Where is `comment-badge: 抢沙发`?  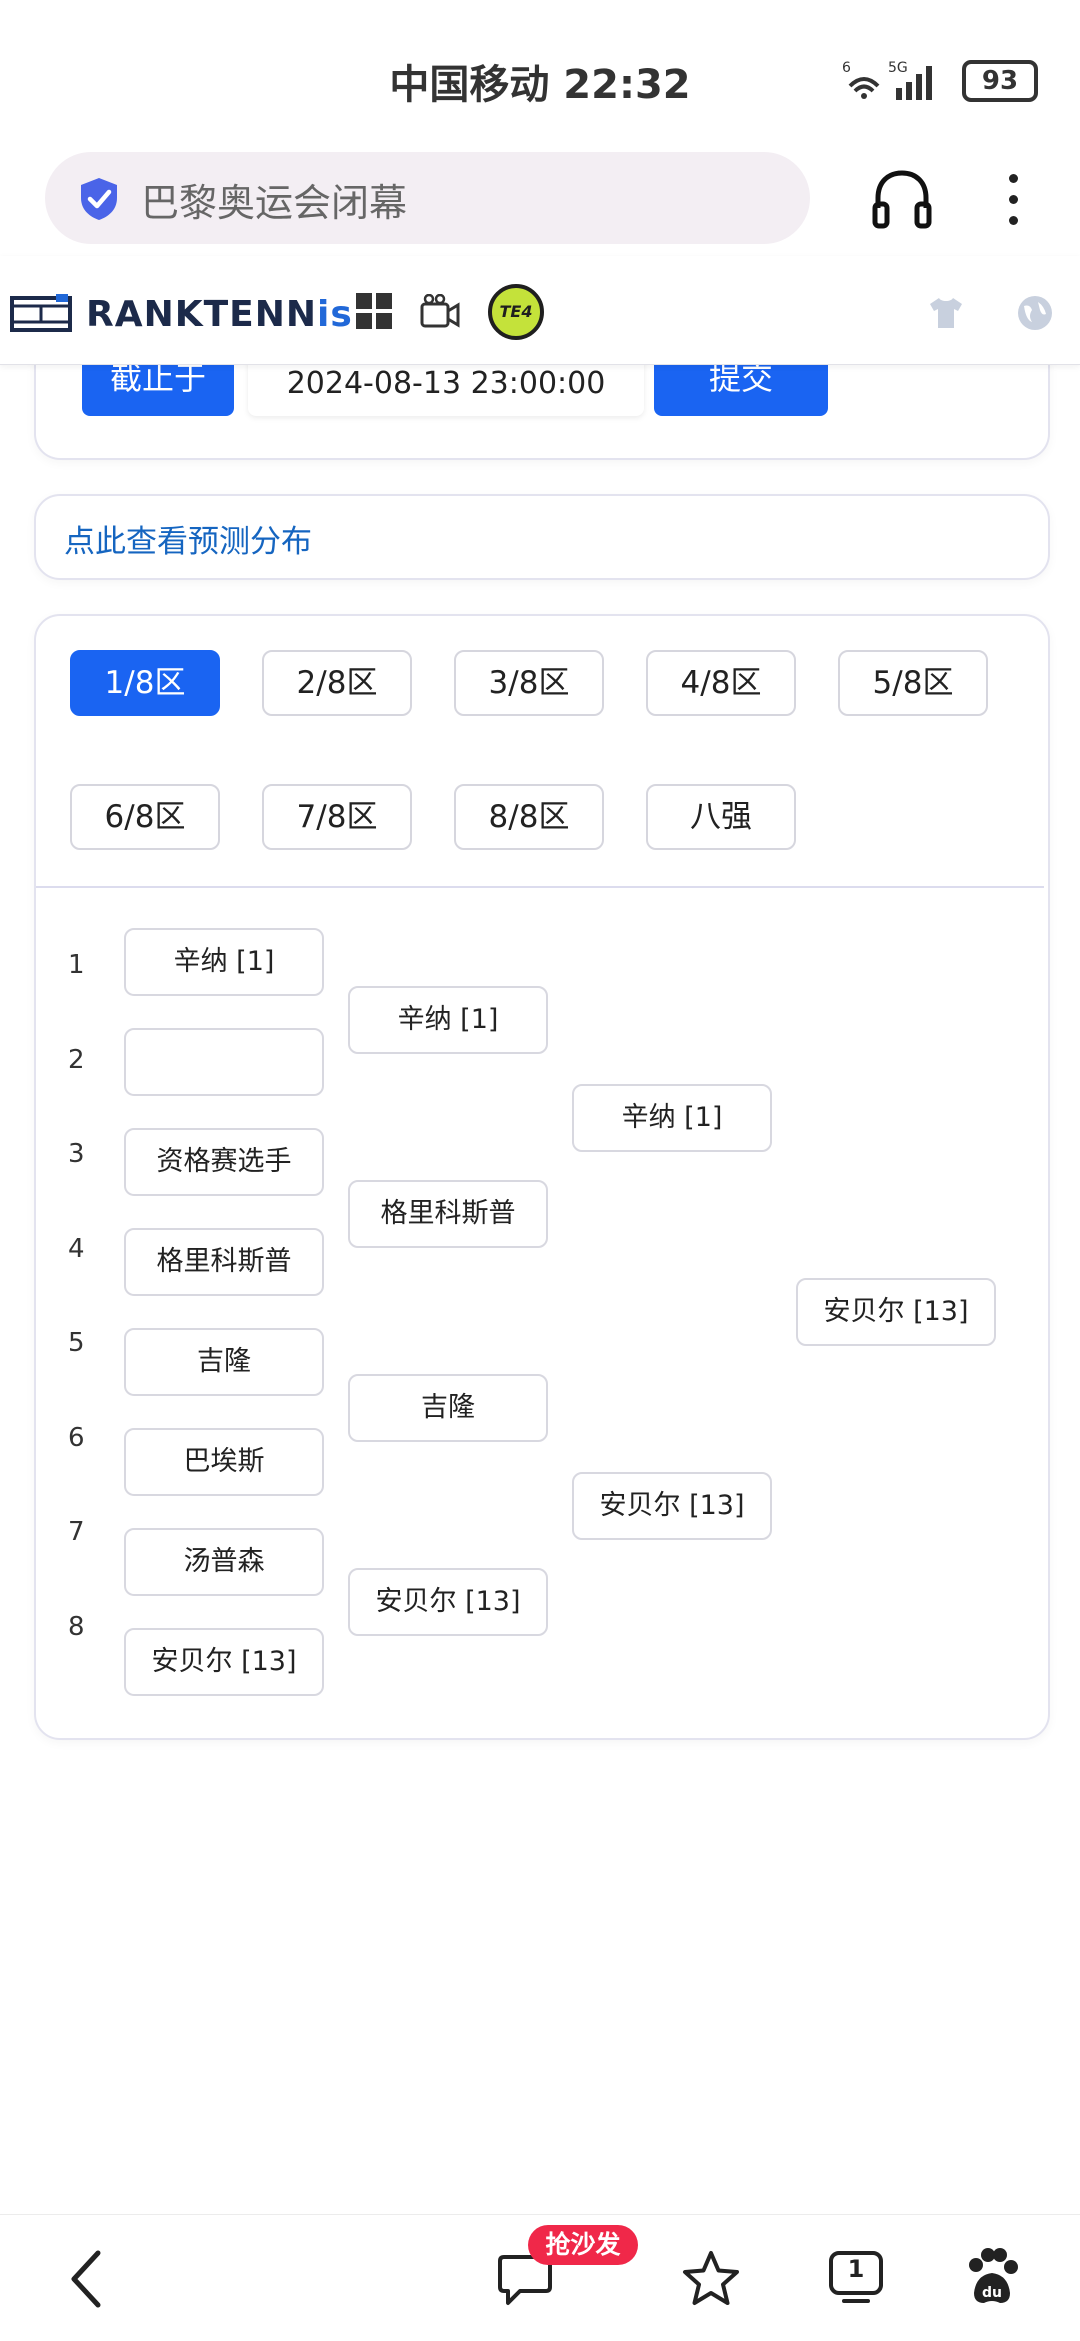 comment-badge: 抢沙发 is located at coordinates (583, 2245).